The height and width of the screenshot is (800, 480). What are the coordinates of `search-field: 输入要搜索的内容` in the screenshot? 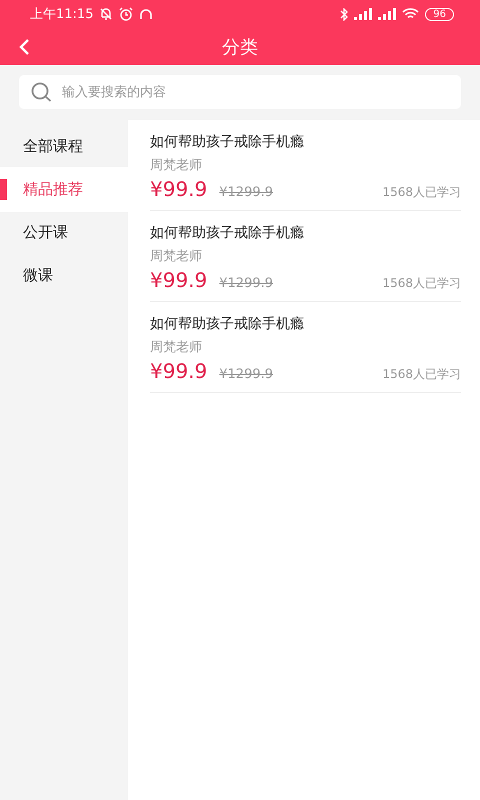 It's located at (240, 92).